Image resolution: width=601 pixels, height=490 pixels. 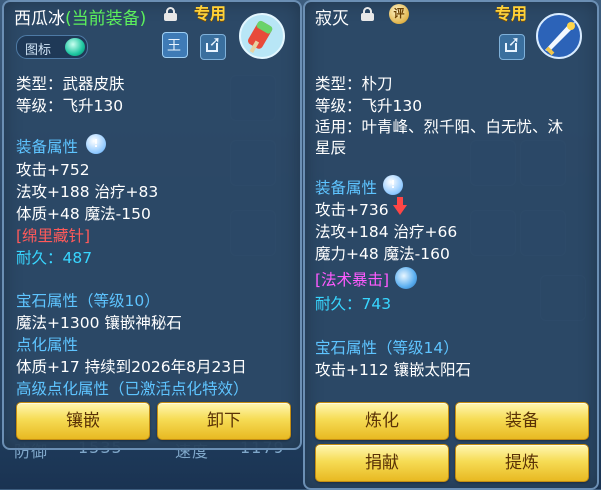 What do you see at coordinates (522, 421) in the screenshot?
I see `equip-button: 装备` at bounding box center [522, 421].